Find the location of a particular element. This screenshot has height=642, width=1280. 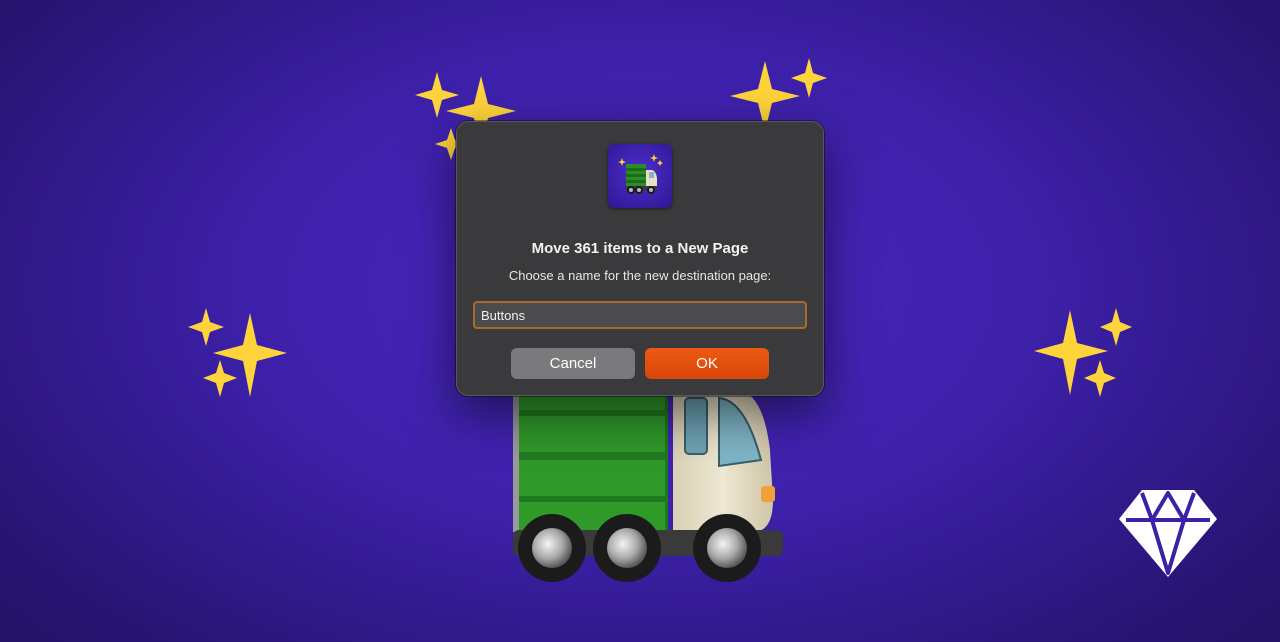

truck-with-sparkles-icon is located at coordinates (640, 176).